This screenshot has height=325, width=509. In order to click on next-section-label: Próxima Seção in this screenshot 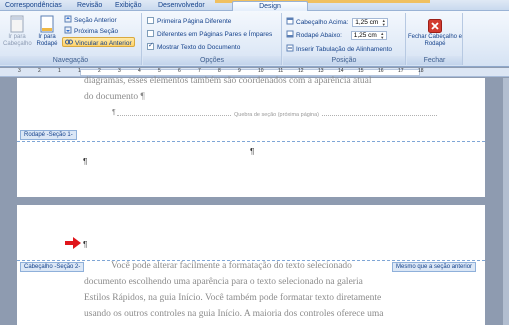, I will do `click(96, 31)`.